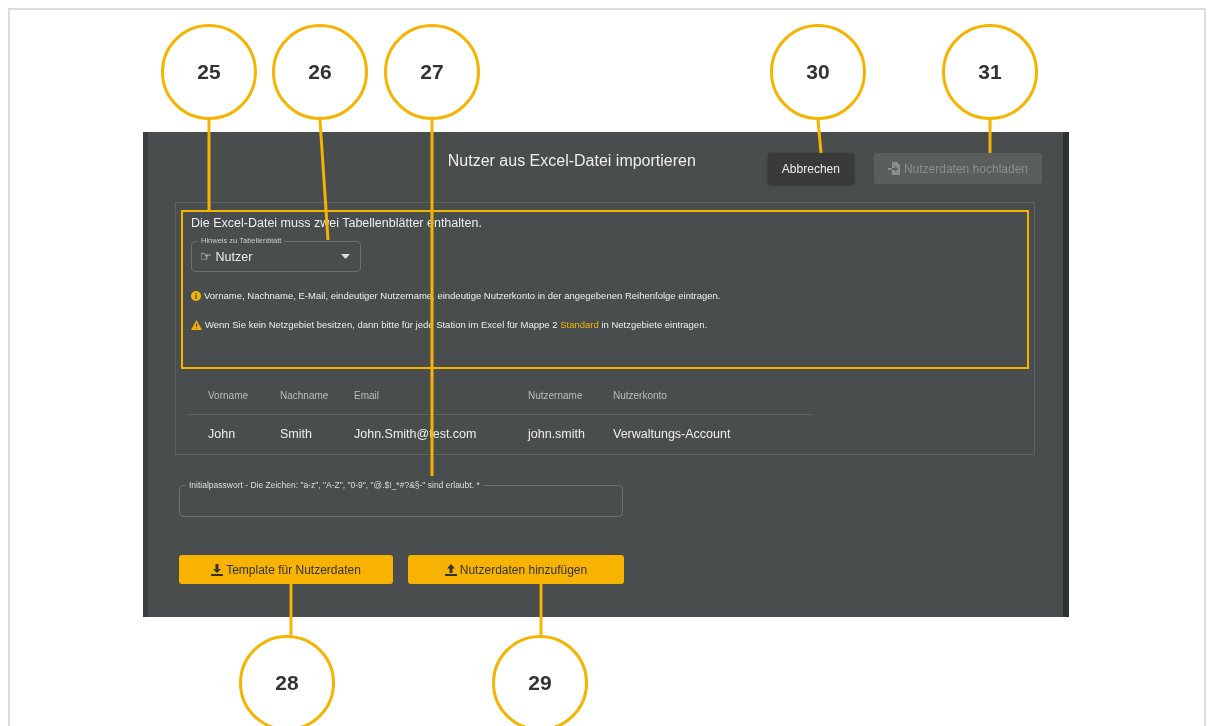 The width and height of the screenshot is (1212, 726). Describe the element at coordinates (222, 434) in the screenshot. I see `table-cell-text: John` at that location.